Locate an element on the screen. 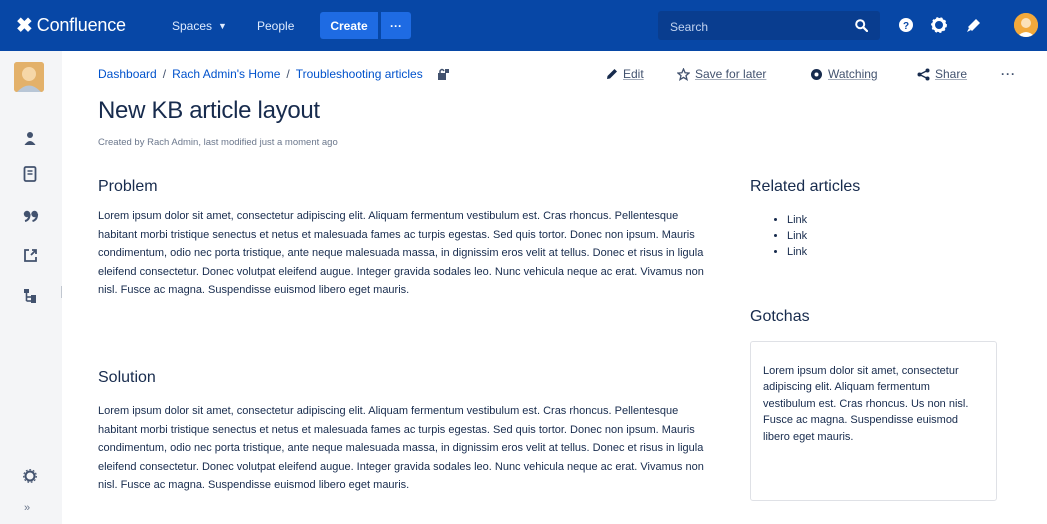  problem-heading: Problem is located at coordinates (128, 186).